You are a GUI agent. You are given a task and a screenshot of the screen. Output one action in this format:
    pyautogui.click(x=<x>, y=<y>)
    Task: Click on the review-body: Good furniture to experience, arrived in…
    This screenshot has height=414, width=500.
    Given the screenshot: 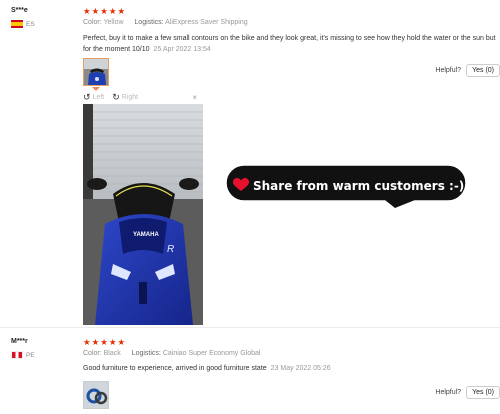 What is the action you would take?
    pyautogui.click(x=175, y=368)
    